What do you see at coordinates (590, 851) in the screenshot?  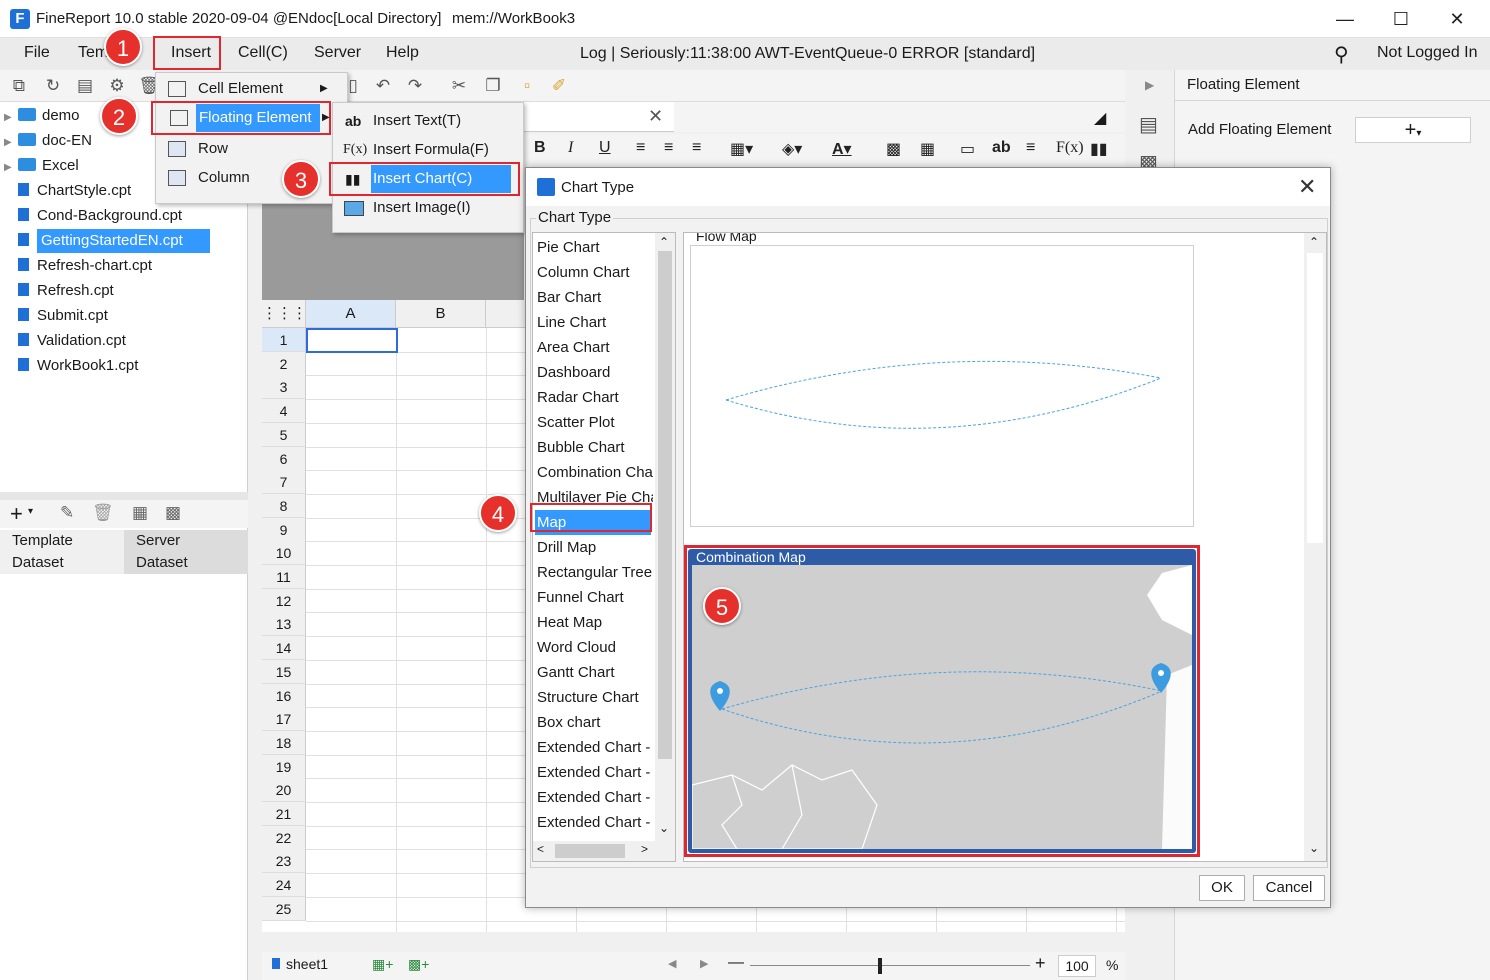 I see `hscroll-thumb` at bounding box center [590, 851].